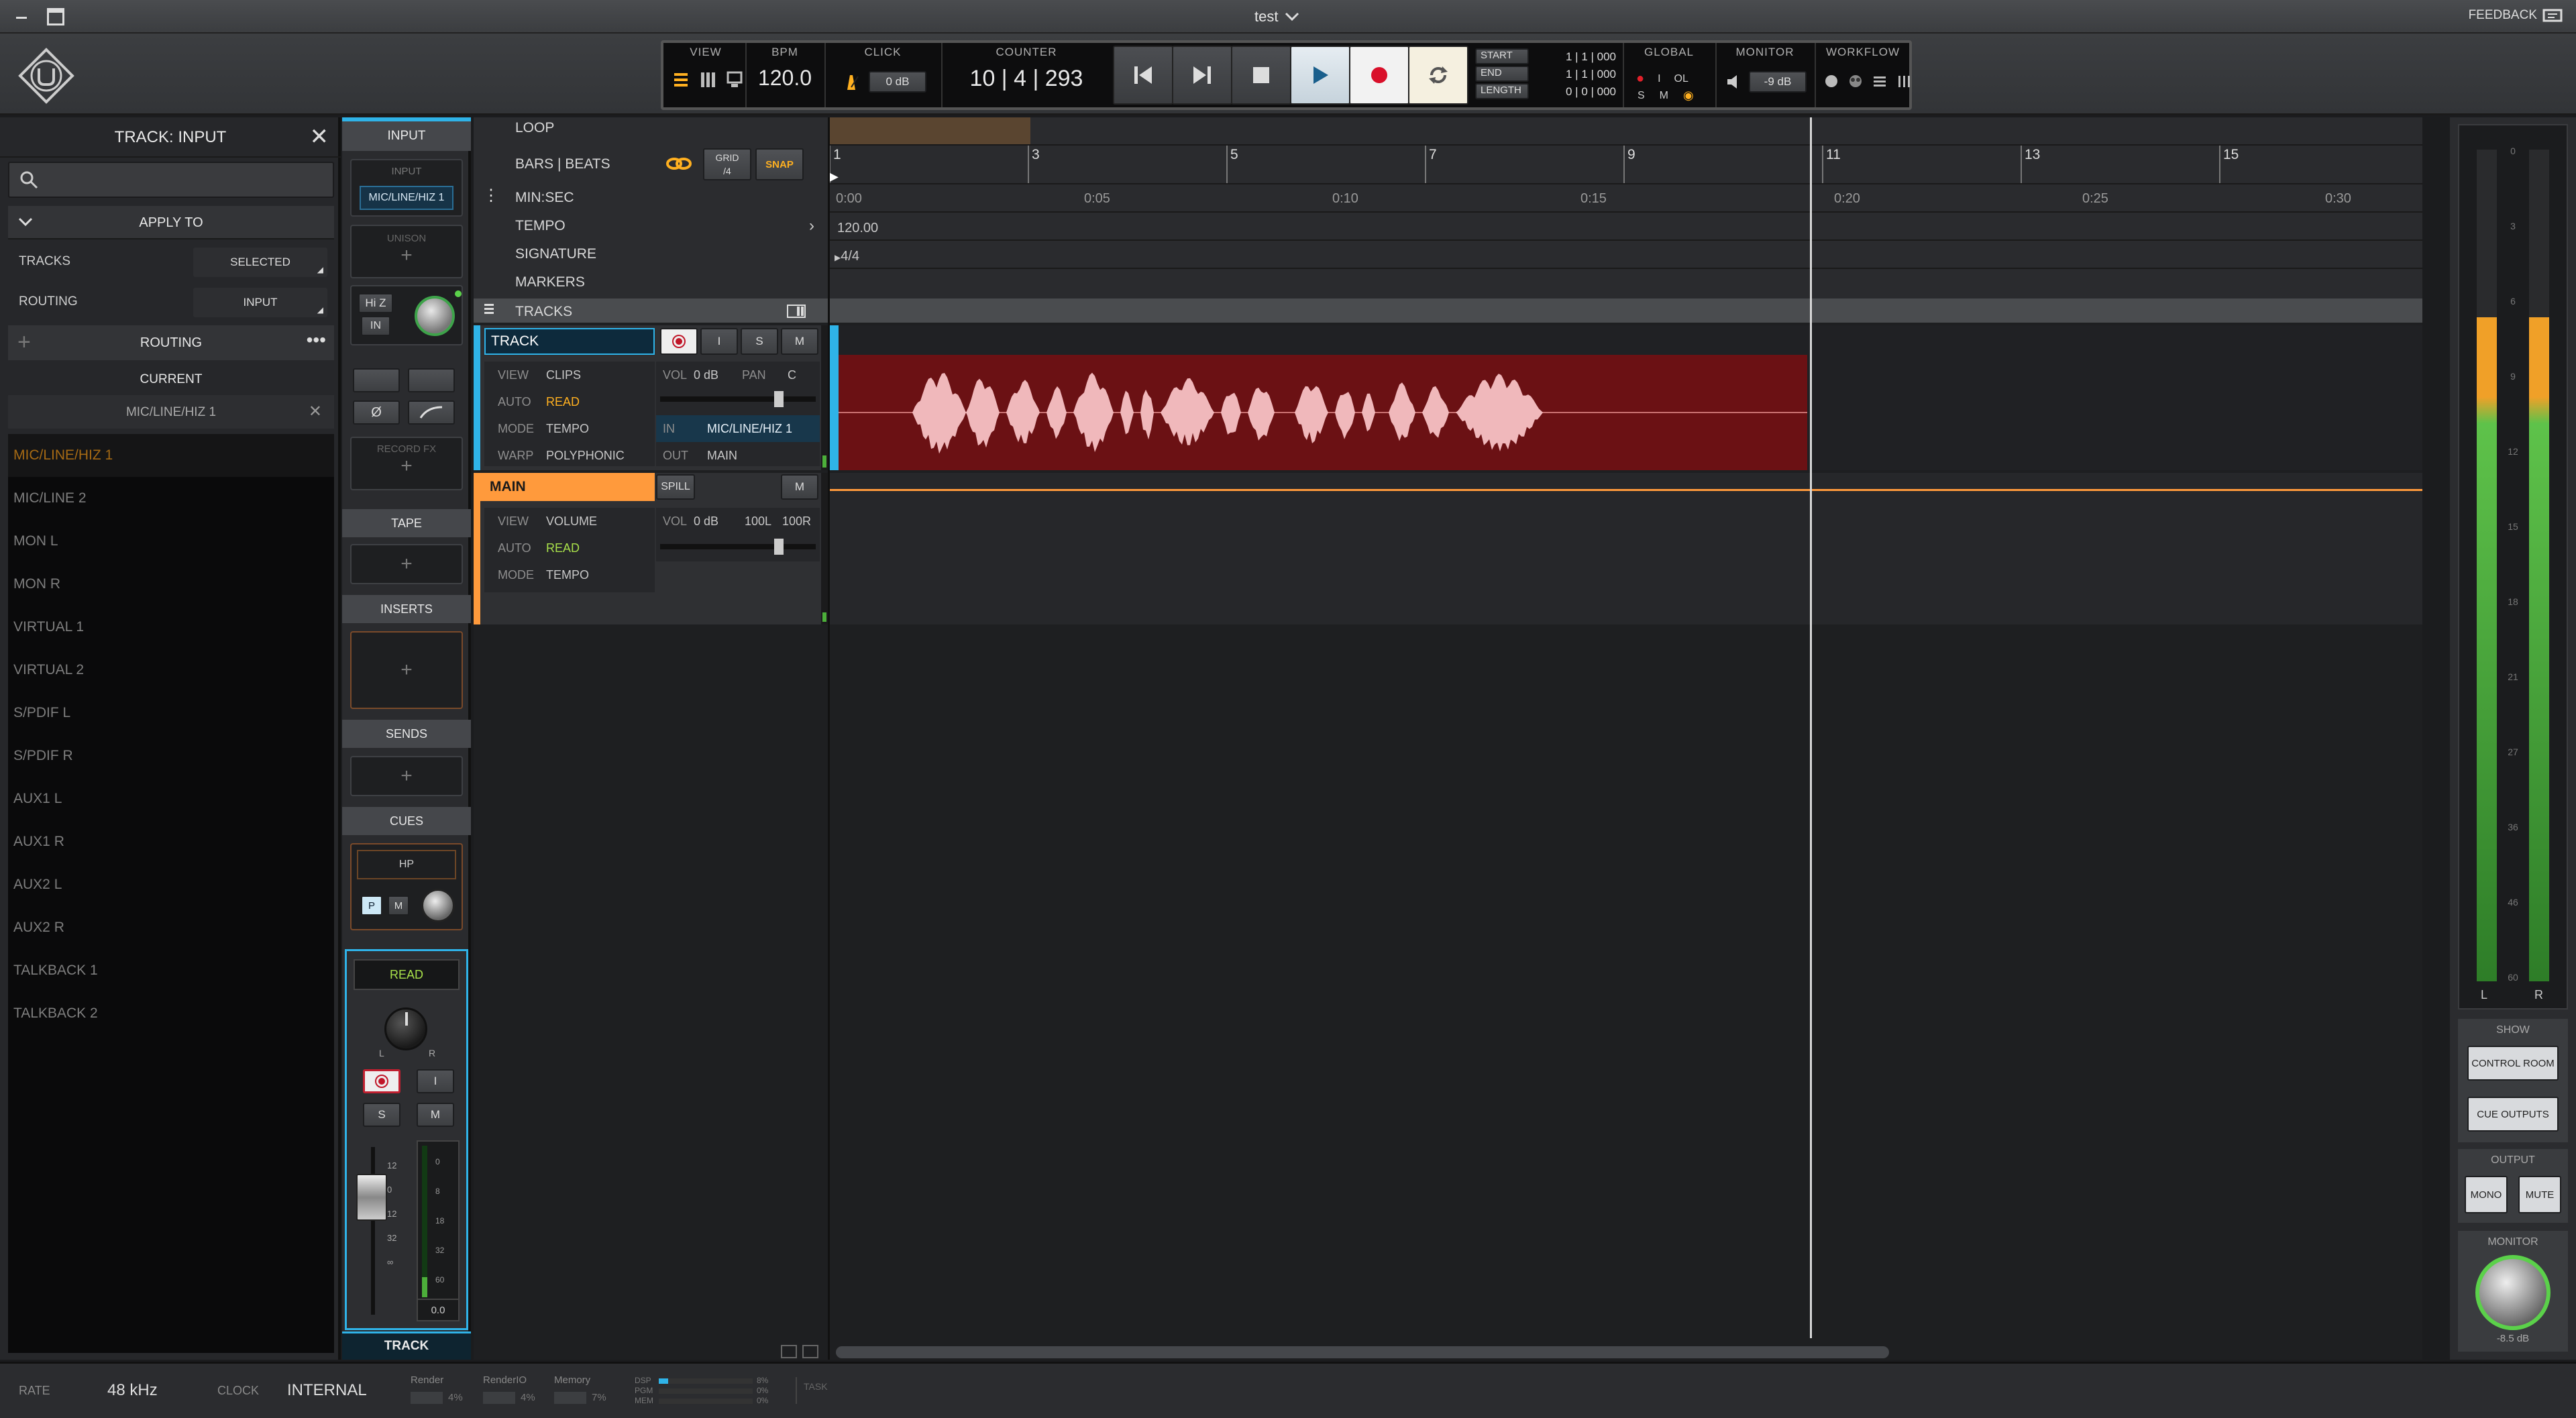 The image size is (2576, 1418). What do you see at coordinates (847, 256) in the screenshot?
I see `signature-marker: ▶4/4` at bounding box center [847, 256].